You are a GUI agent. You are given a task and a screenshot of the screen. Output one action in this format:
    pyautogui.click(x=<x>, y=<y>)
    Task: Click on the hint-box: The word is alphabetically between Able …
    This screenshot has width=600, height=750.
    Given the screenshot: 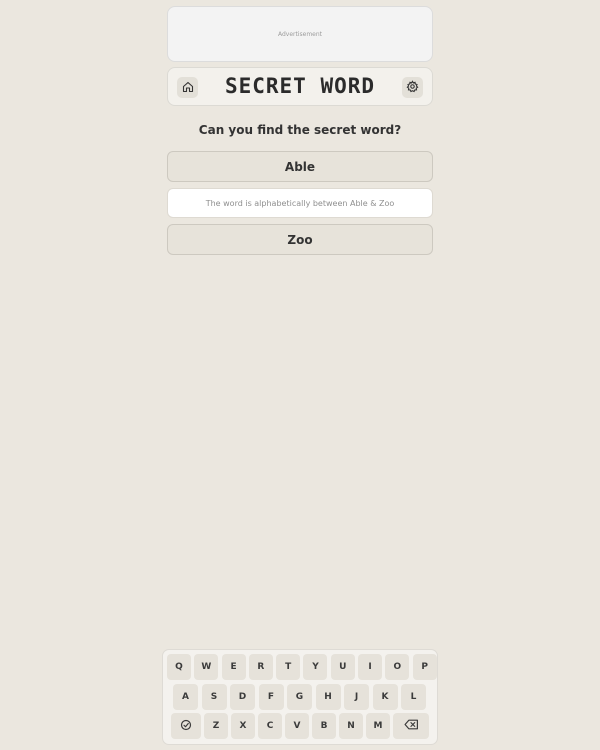 What is the action you would take?
    pyautogui.click(x=300, y=203)
    